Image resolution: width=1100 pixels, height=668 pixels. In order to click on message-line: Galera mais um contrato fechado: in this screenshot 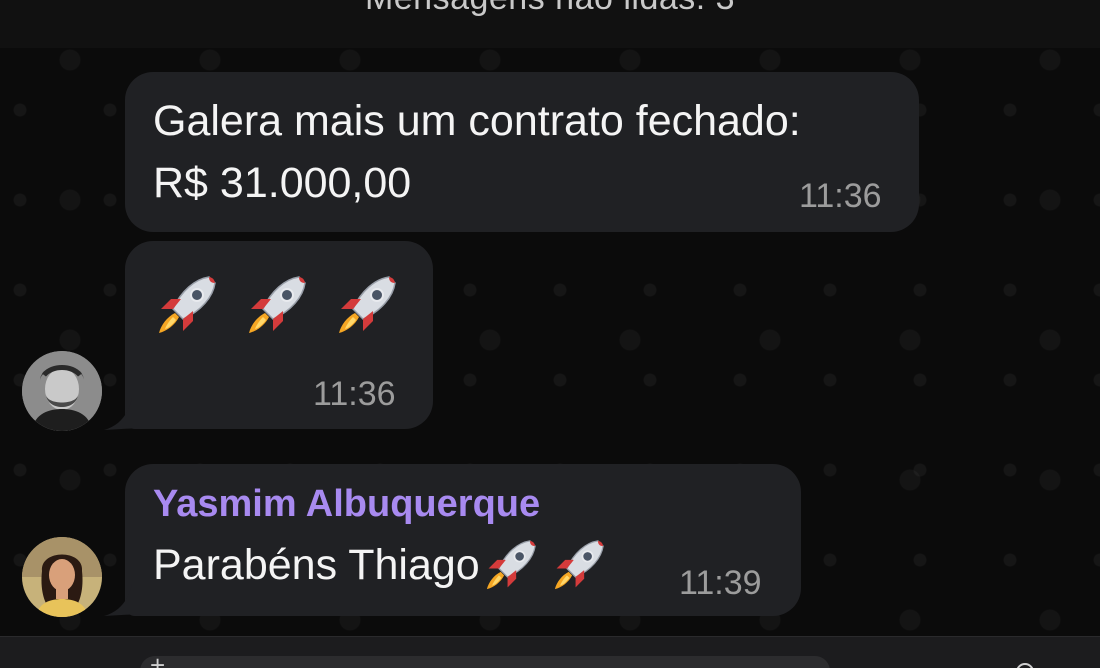, I will do `click(477, 121)`.